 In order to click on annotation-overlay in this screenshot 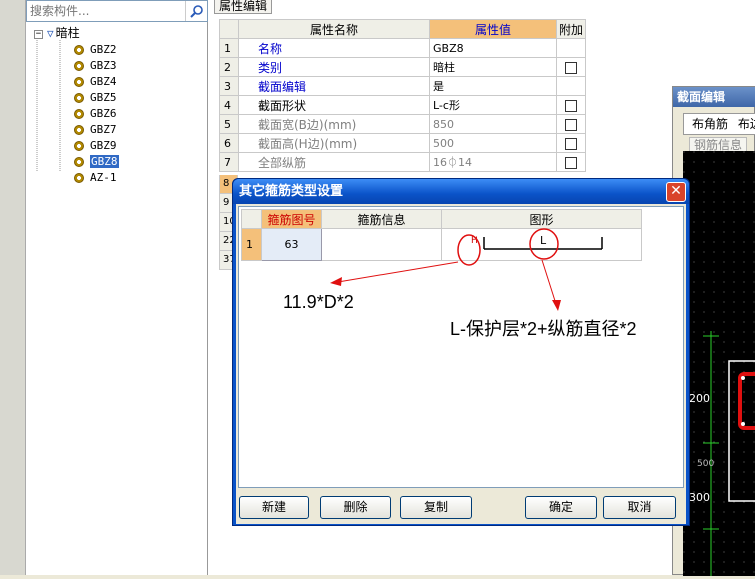, I will do `click(445, 269)`.